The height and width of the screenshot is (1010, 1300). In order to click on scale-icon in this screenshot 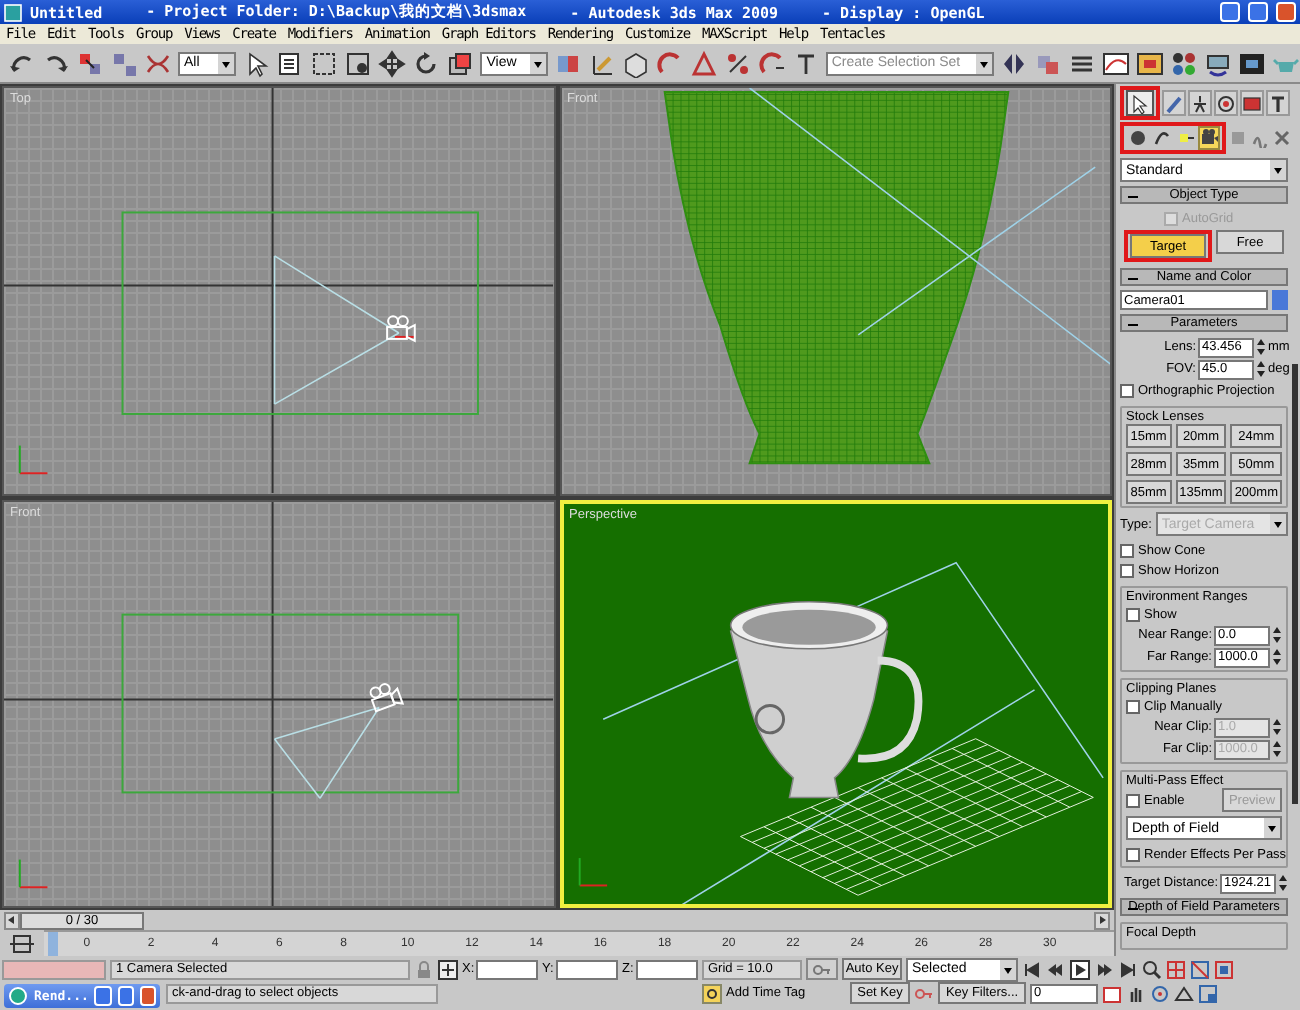, I will do `click(460, 63)`.